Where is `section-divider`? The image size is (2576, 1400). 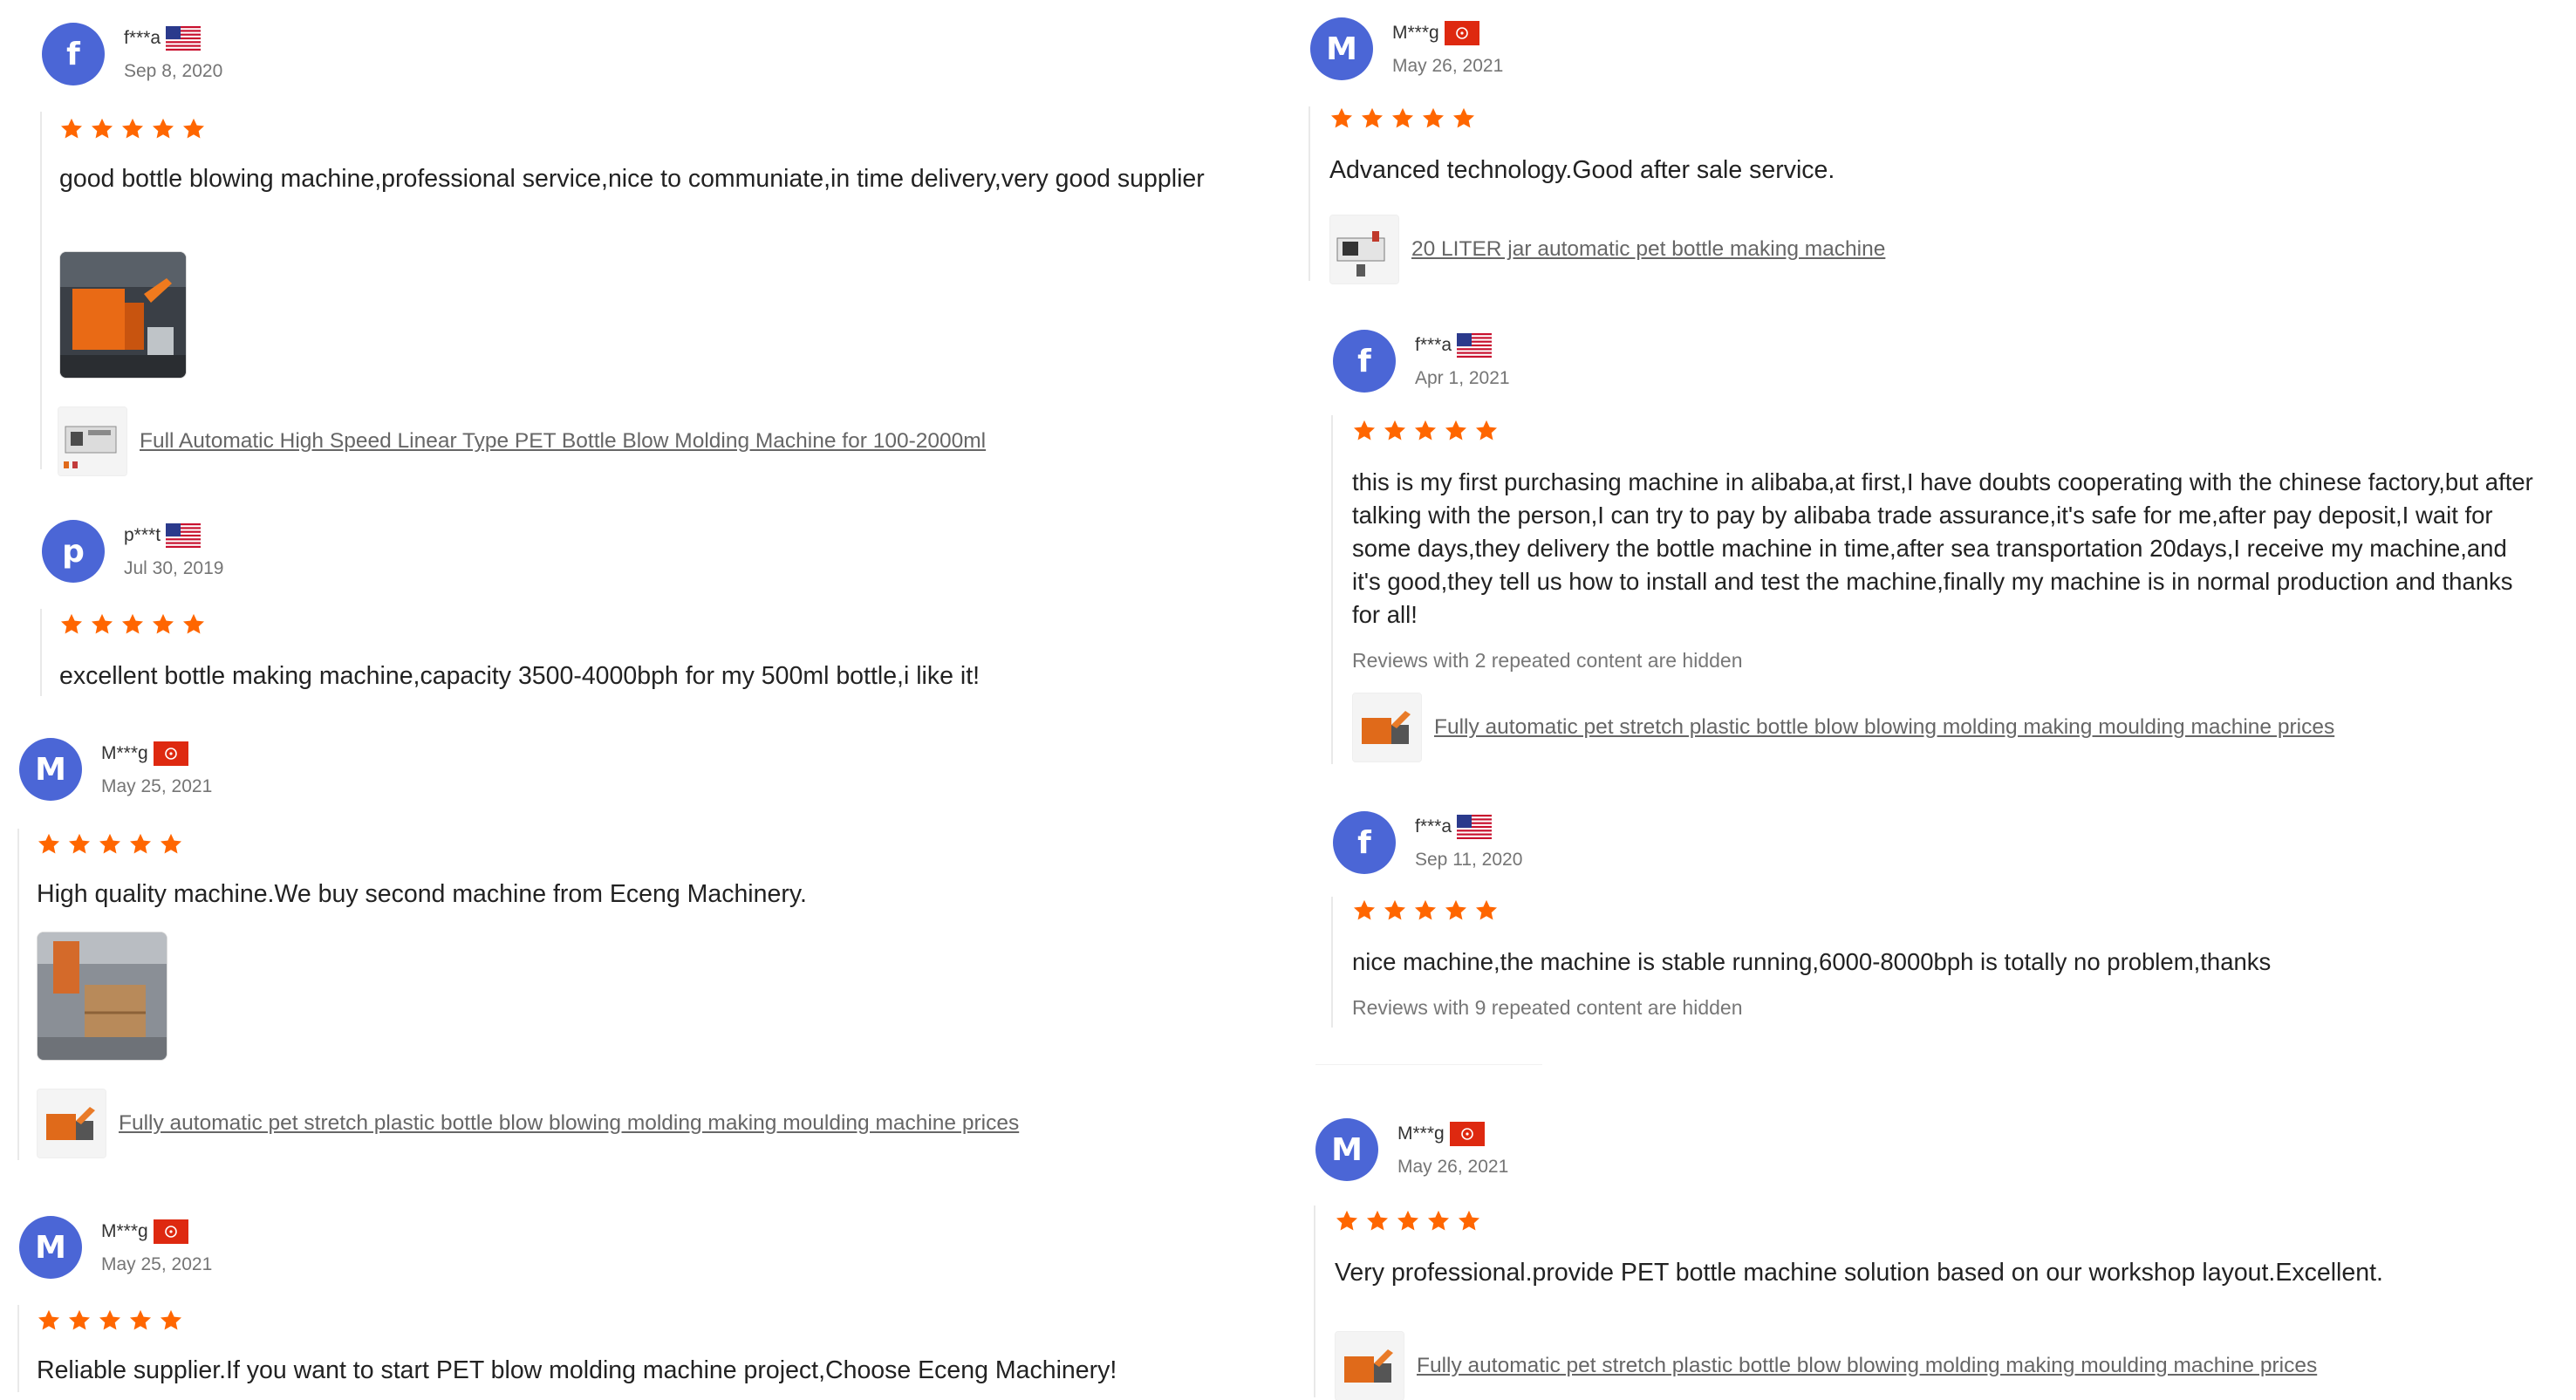 section-divider is located at coordinates (1428, 1064).